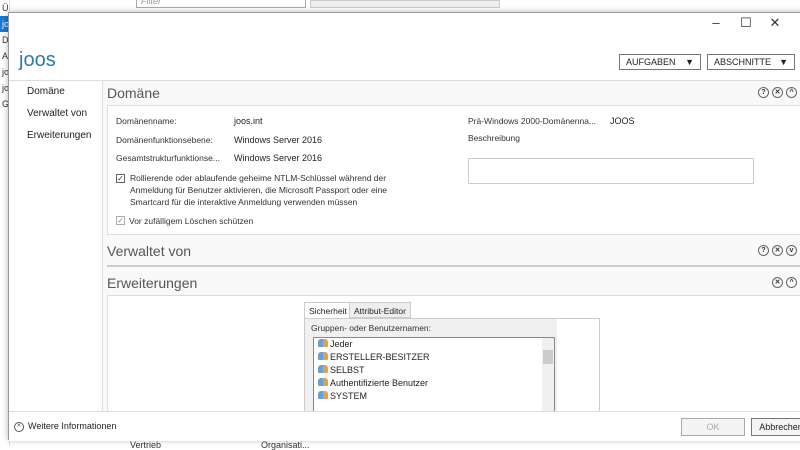 This screenshot has height=450, width=800. What do you see at coordinates (191, 221) in the screenshot?
I see `protect-checkbox-label: Vor zufälligem Löschen schützen` at bounding box center [191, 221].